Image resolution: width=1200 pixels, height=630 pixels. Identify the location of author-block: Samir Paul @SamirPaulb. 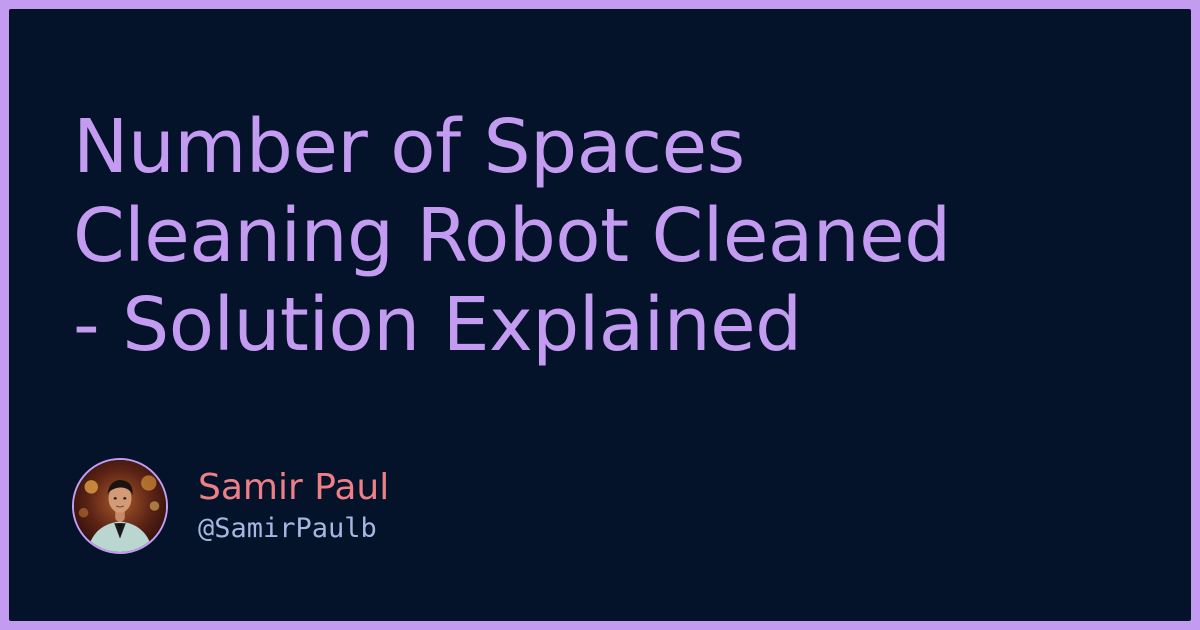
(230, 506).